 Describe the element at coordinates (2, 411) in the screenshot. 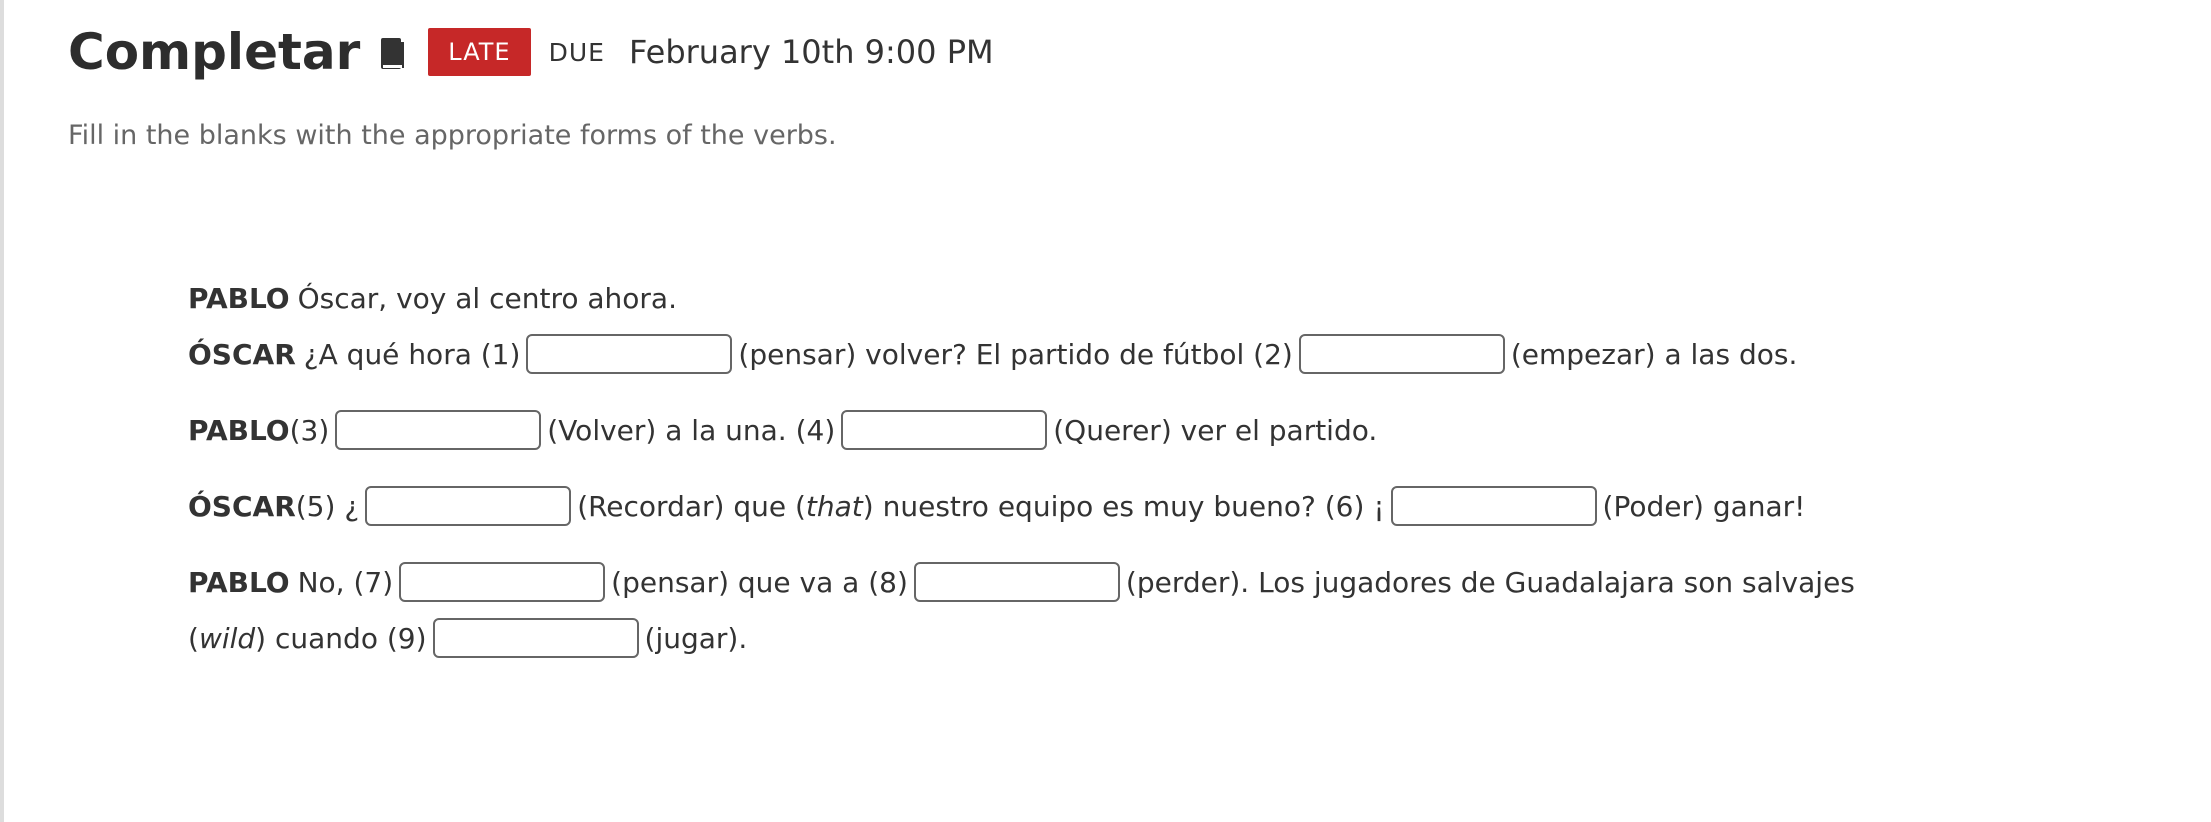

I see `left-border` at that location.